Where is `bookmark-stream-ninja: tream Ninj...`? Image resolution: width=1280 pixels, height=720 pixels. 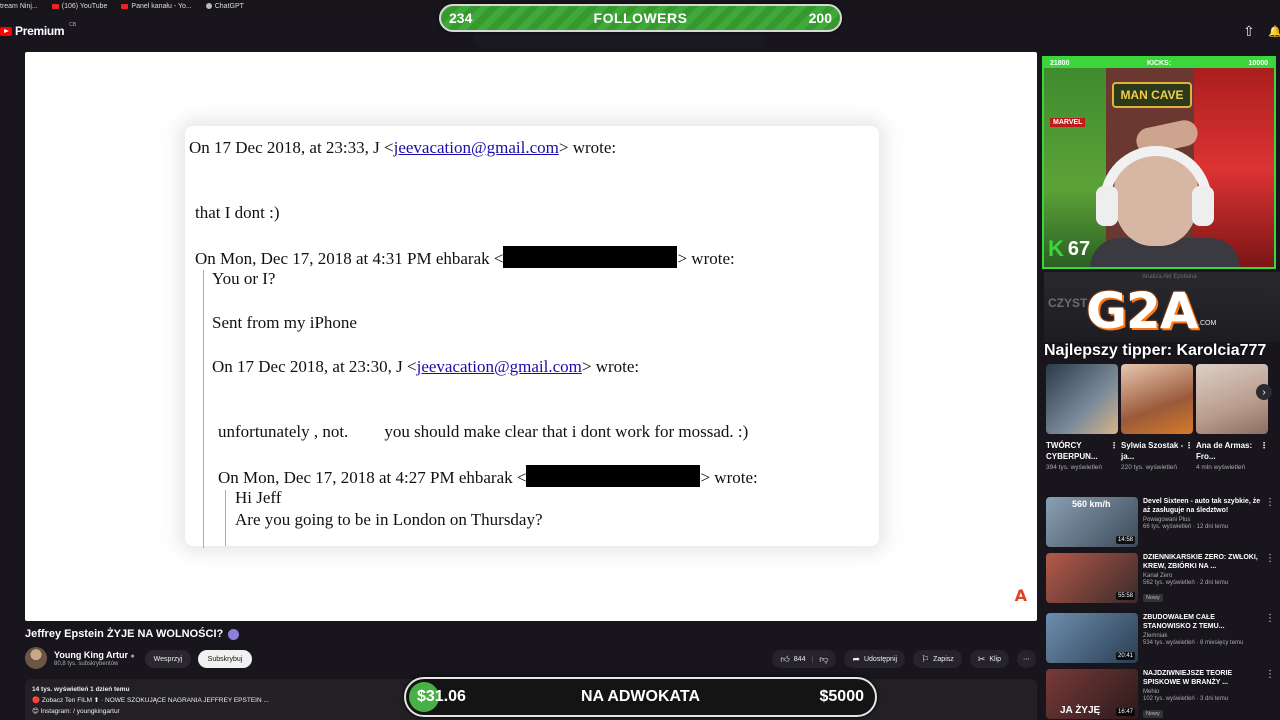 bookmark-stream-ninja: tream Ninj... is located at coordinates (19, 6).